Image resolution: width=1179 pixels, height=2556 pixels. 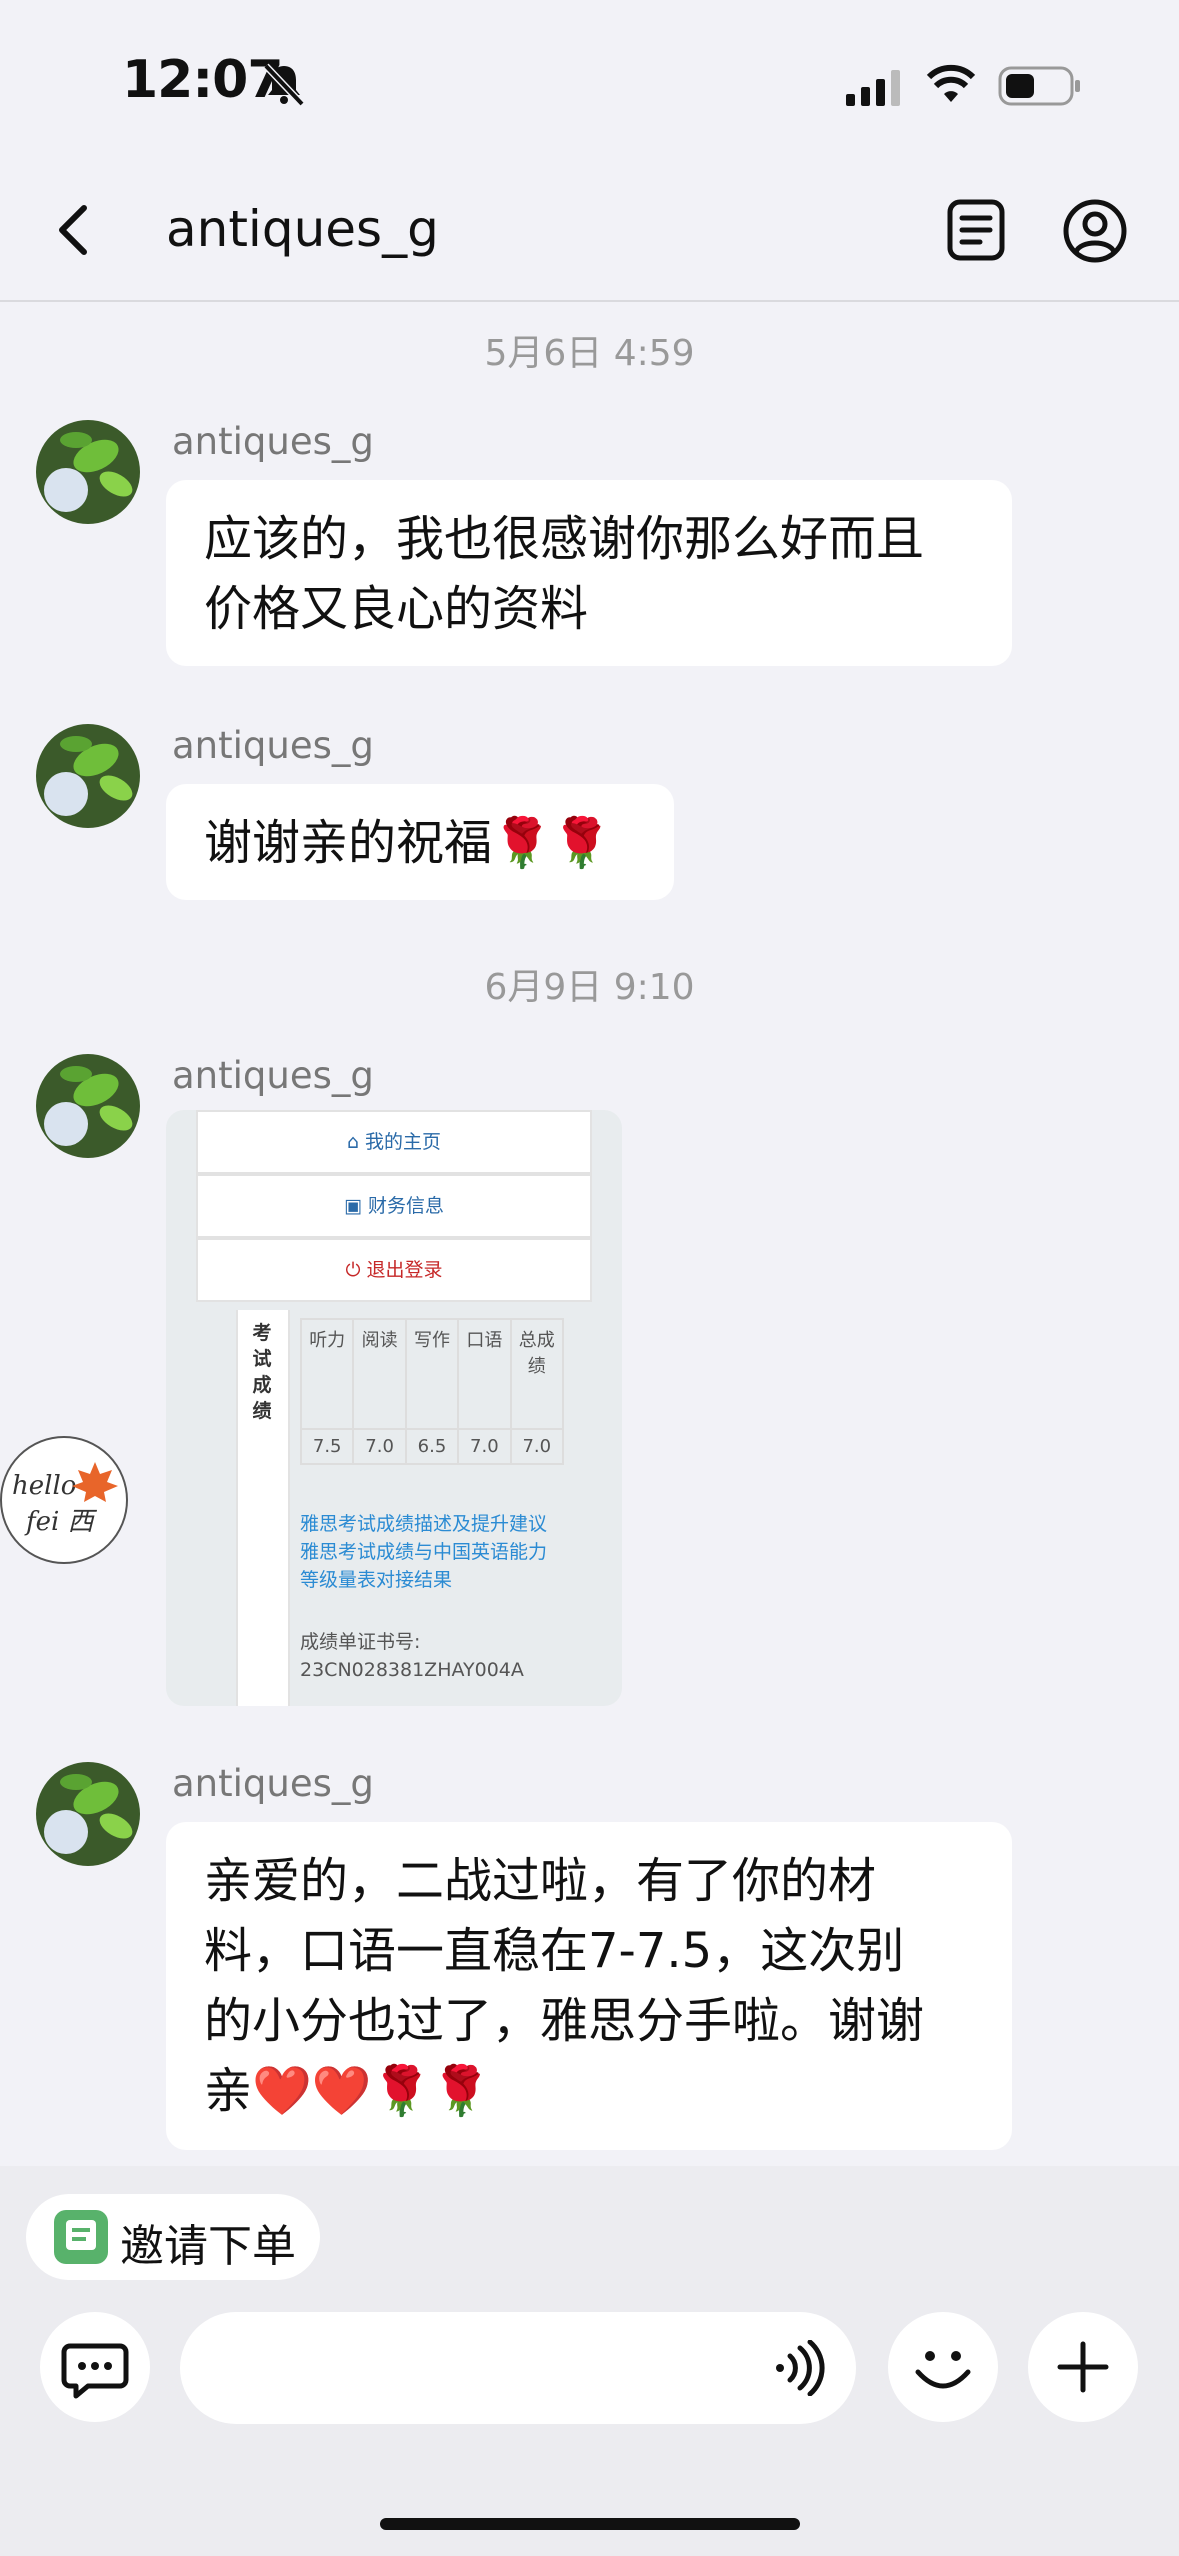 What do you see at coordinates (396, 609) in the screenshot?
I see `message-text-line: 价格又良心的资料` at bounding box center [396, 609].